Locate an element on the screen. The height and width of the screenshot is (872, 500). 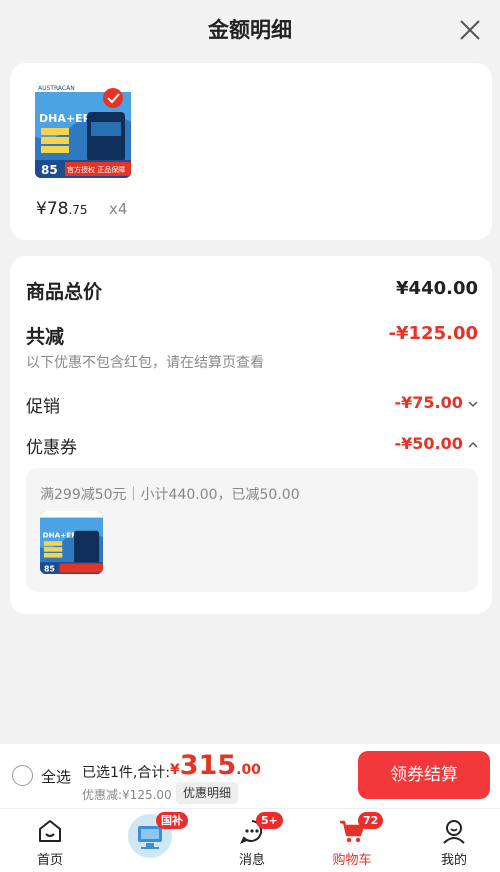
tab-messages-badge: 5+ is located at coordinates (269, 820).